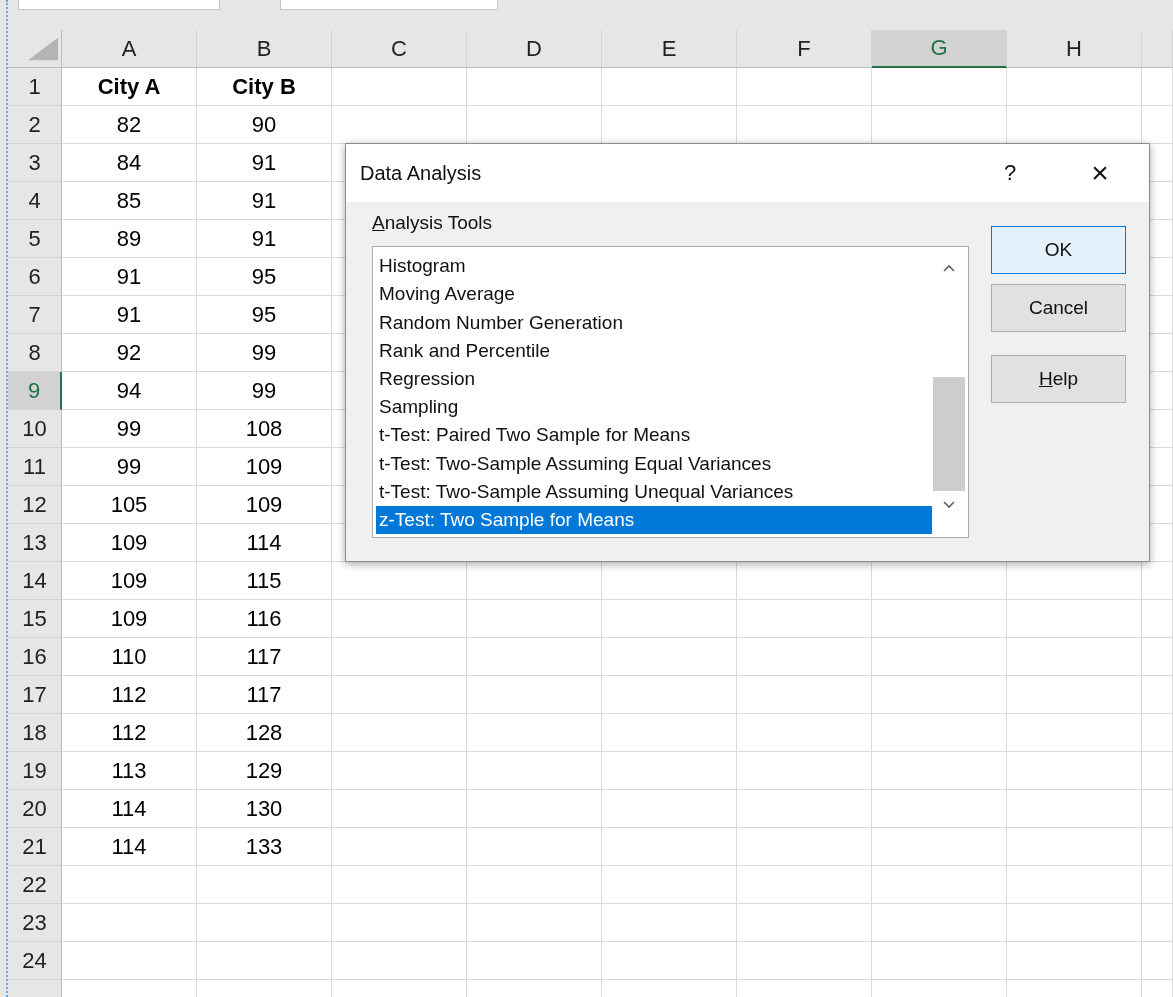 This screenshot has height=997, width=1173. Describe the element at coordinates (35, 467) in the screenshot. I see `row-header: 11` at that location.